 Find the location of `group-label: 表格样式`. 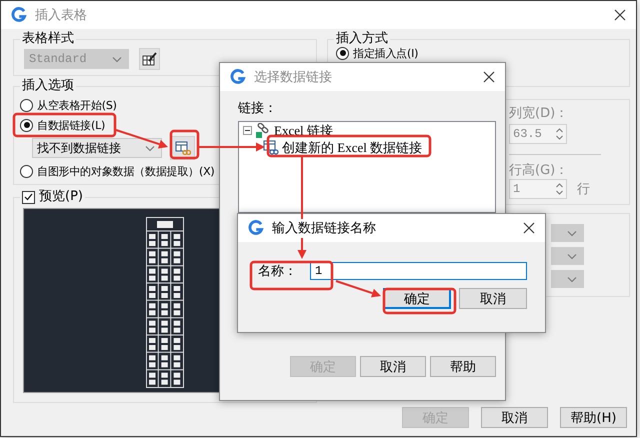

group-label: 表格样式 is located at coordinates (48, 39).